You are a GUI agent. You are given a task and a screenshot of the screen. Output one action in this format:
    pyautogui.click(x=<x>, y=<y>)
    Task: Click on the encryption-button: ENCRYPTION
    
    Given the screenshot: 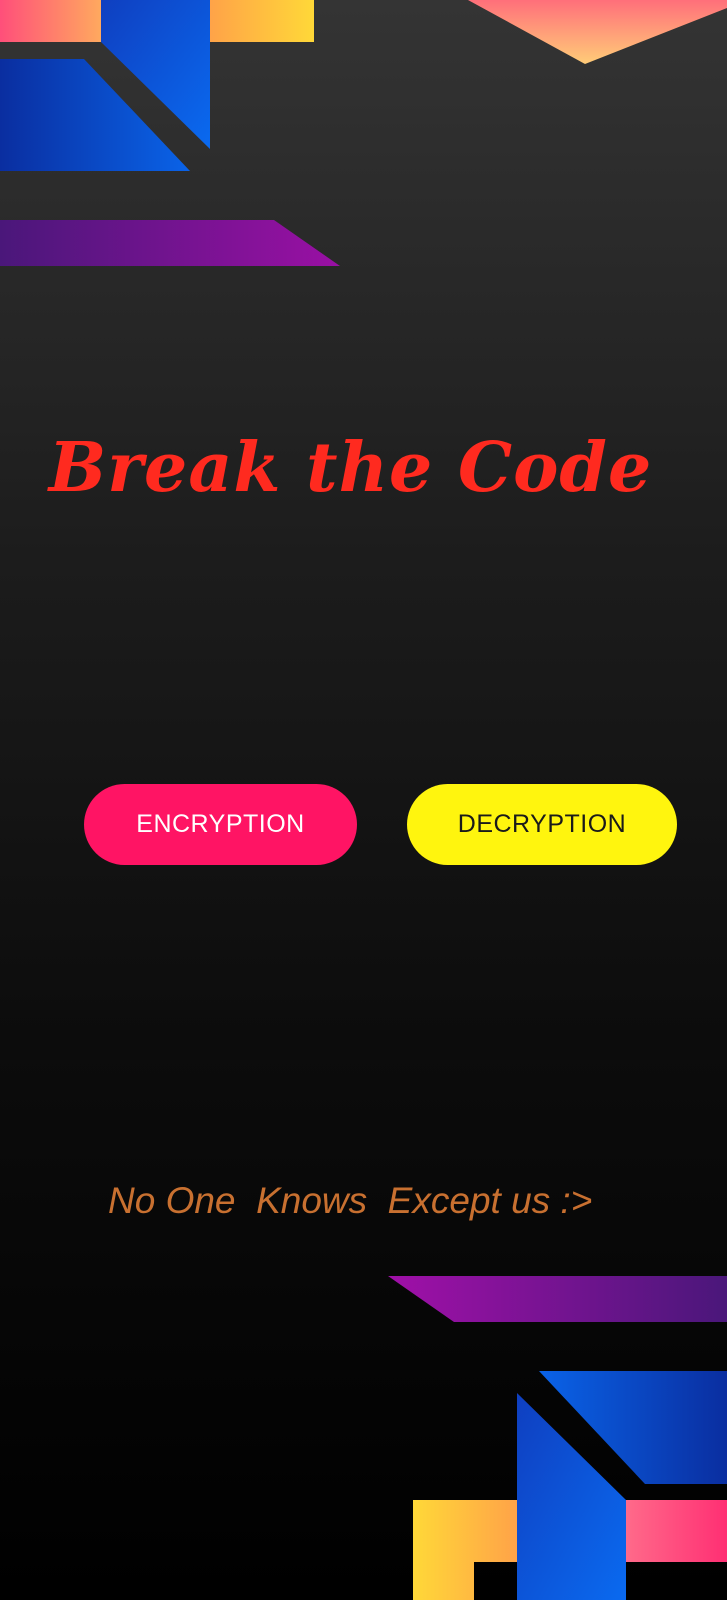 What is the action you would take?
    pyautogui.click(x=220, y=824)
    